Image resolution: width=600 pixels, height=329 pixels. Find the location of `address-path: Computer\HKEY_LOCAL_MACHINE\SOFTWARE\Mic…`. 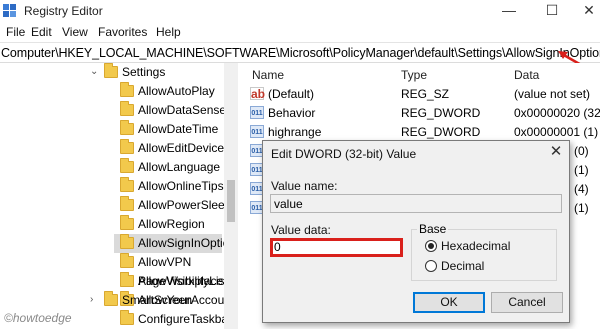

address-path: Computer\HKEY_LOCAL_MACHINE\SOFTWARE\Mic… is located at coordinates (300, 53).